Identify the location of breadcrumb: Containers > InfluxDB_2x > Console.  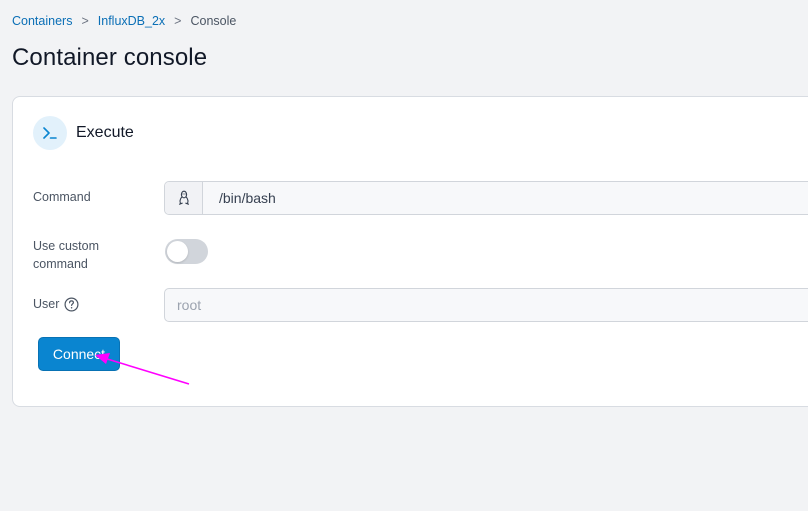
(124, 21).